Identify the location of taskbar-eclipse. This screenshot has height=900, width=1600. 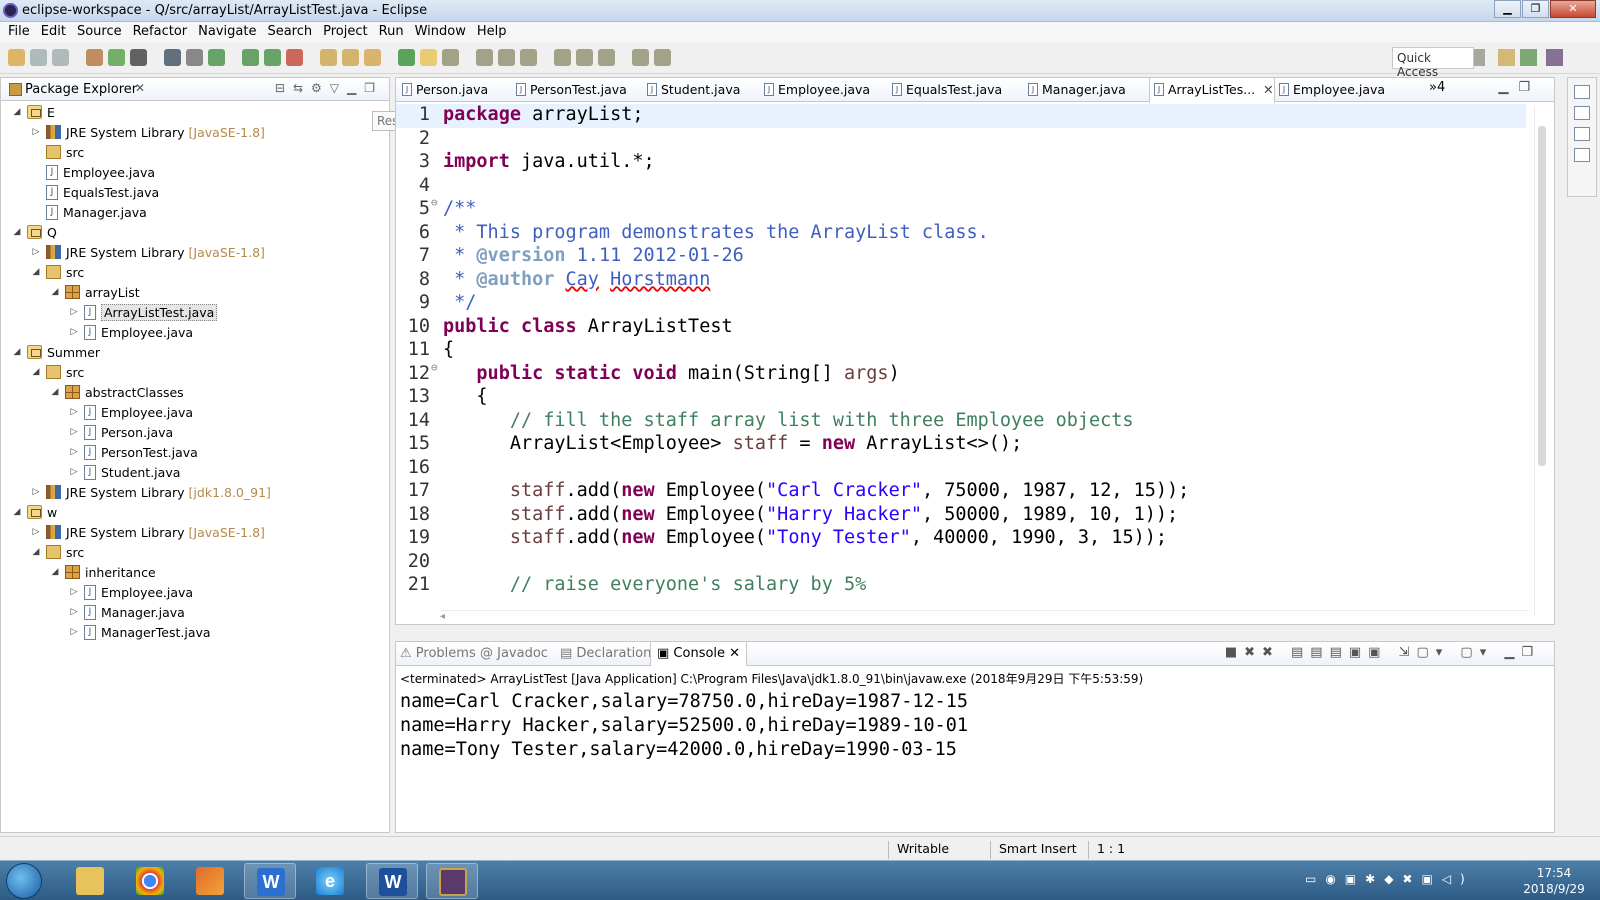
(452, 881).